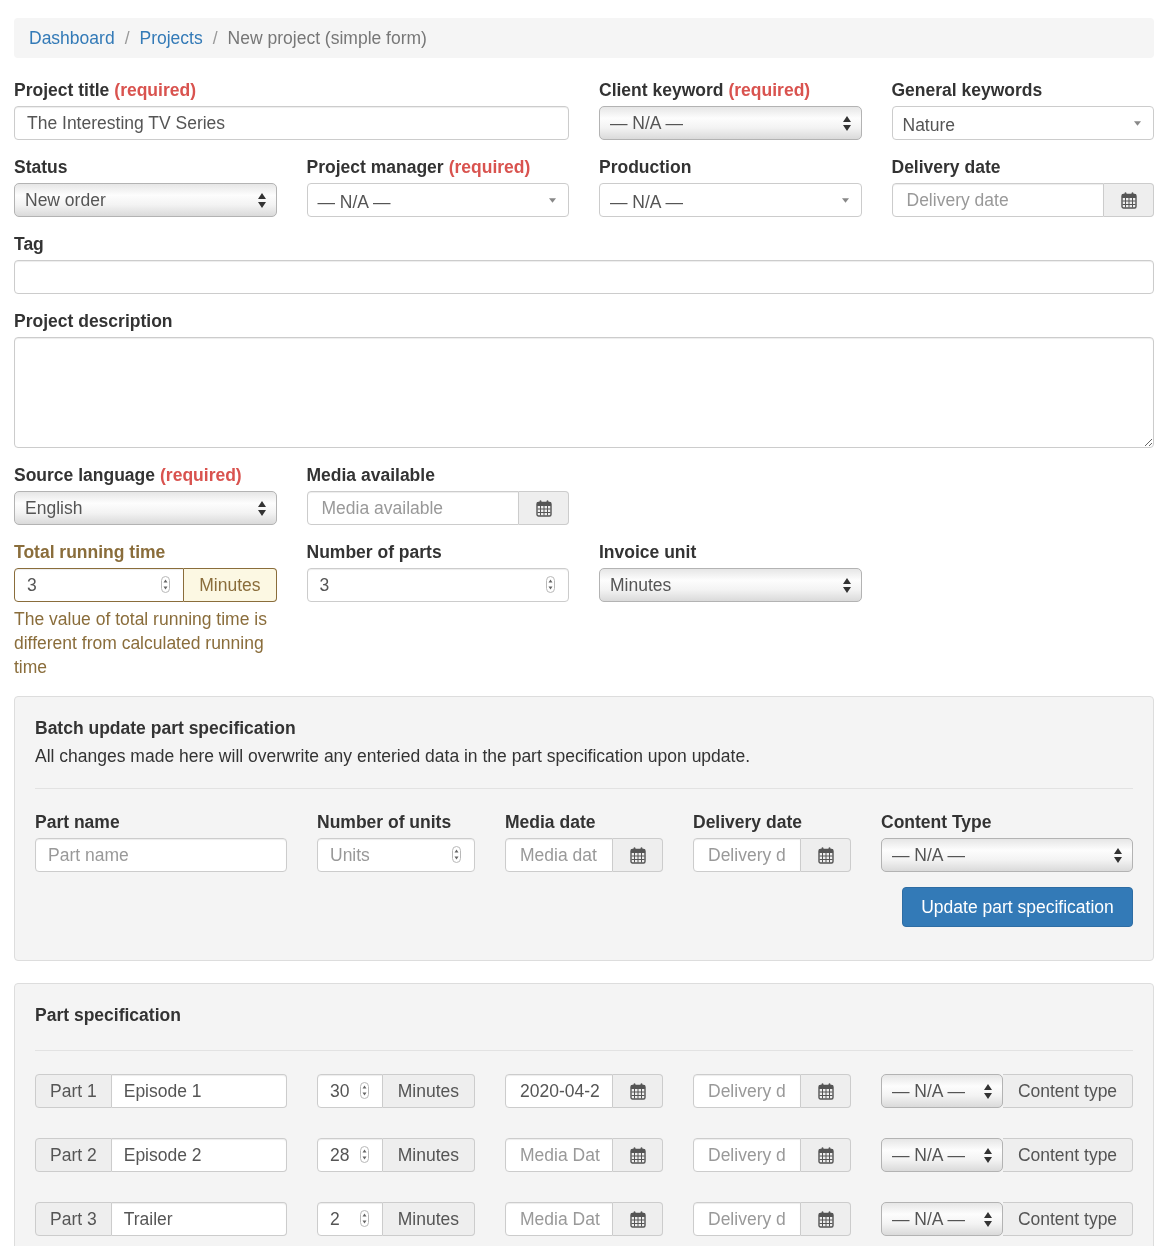  I want to click on field-label: Number of units, so click(384, 822).